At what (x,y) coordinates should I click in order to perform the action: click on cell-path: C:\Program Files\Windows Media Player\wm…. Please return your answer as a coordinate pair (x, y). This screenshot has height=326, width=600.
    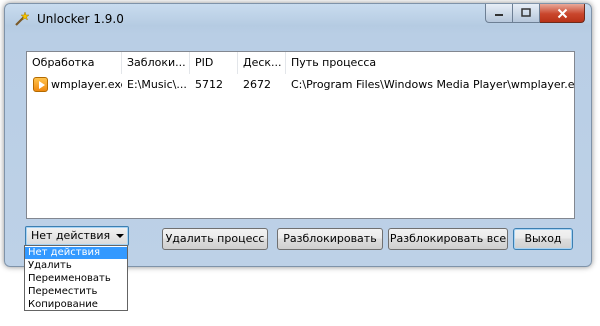
    Looking at the image, I should click on (432, 84).